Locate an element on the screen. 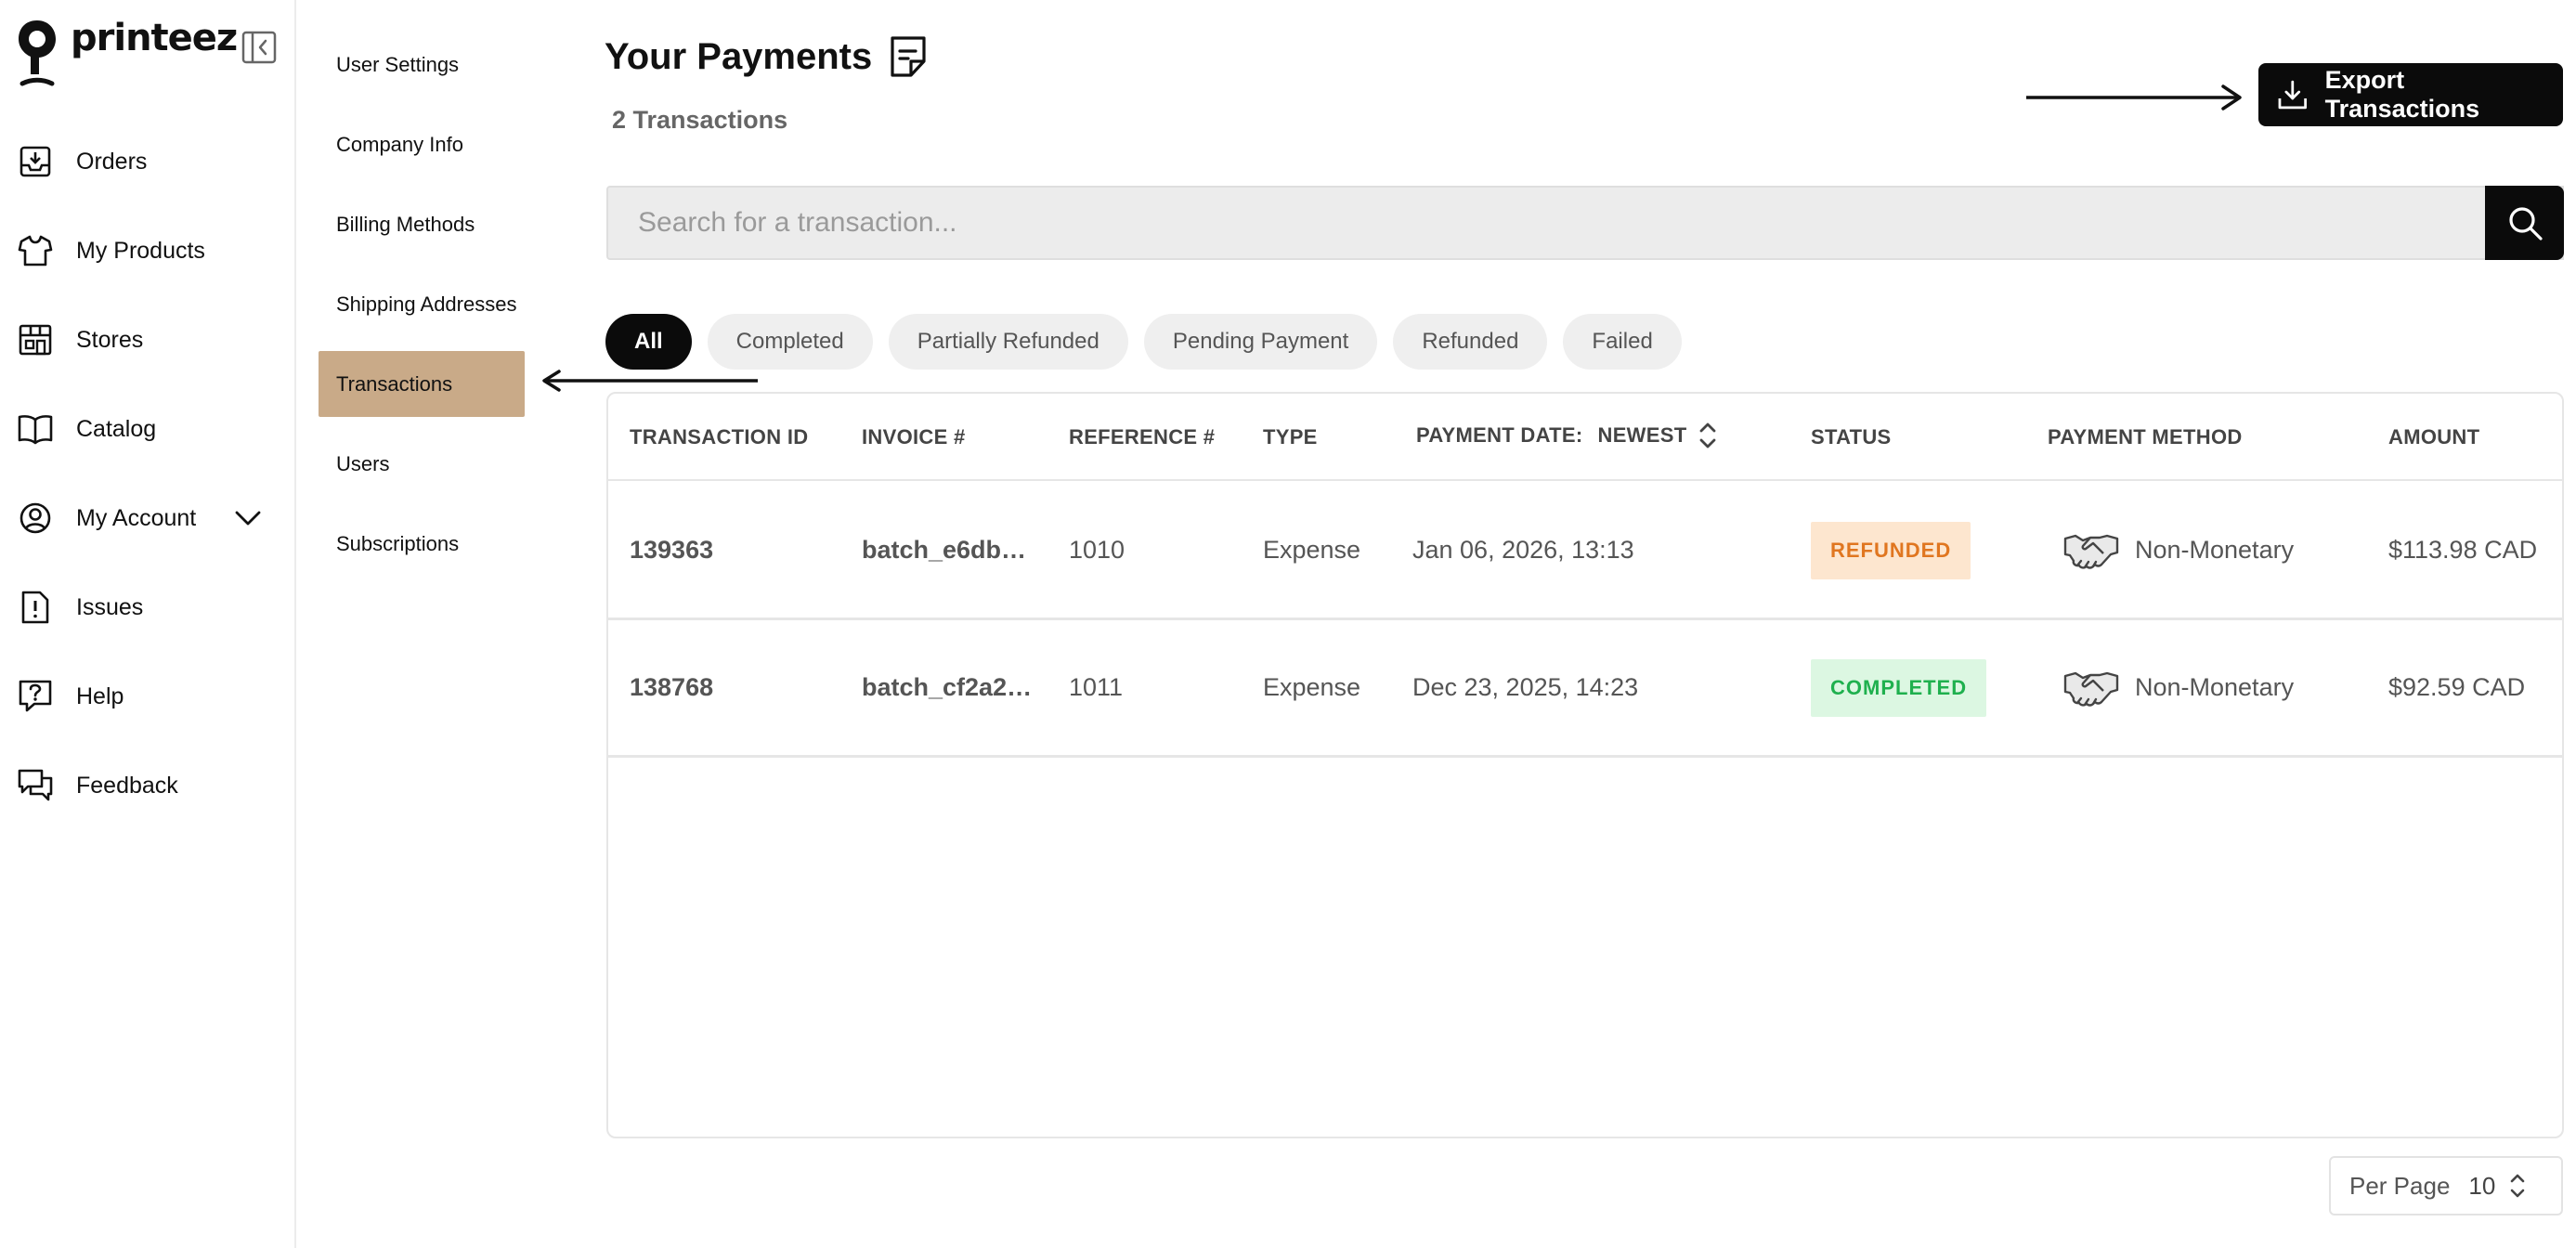  column-header-payment-date: PAYMENT DATE: NEWEST is located at coordinates (1567, 435).